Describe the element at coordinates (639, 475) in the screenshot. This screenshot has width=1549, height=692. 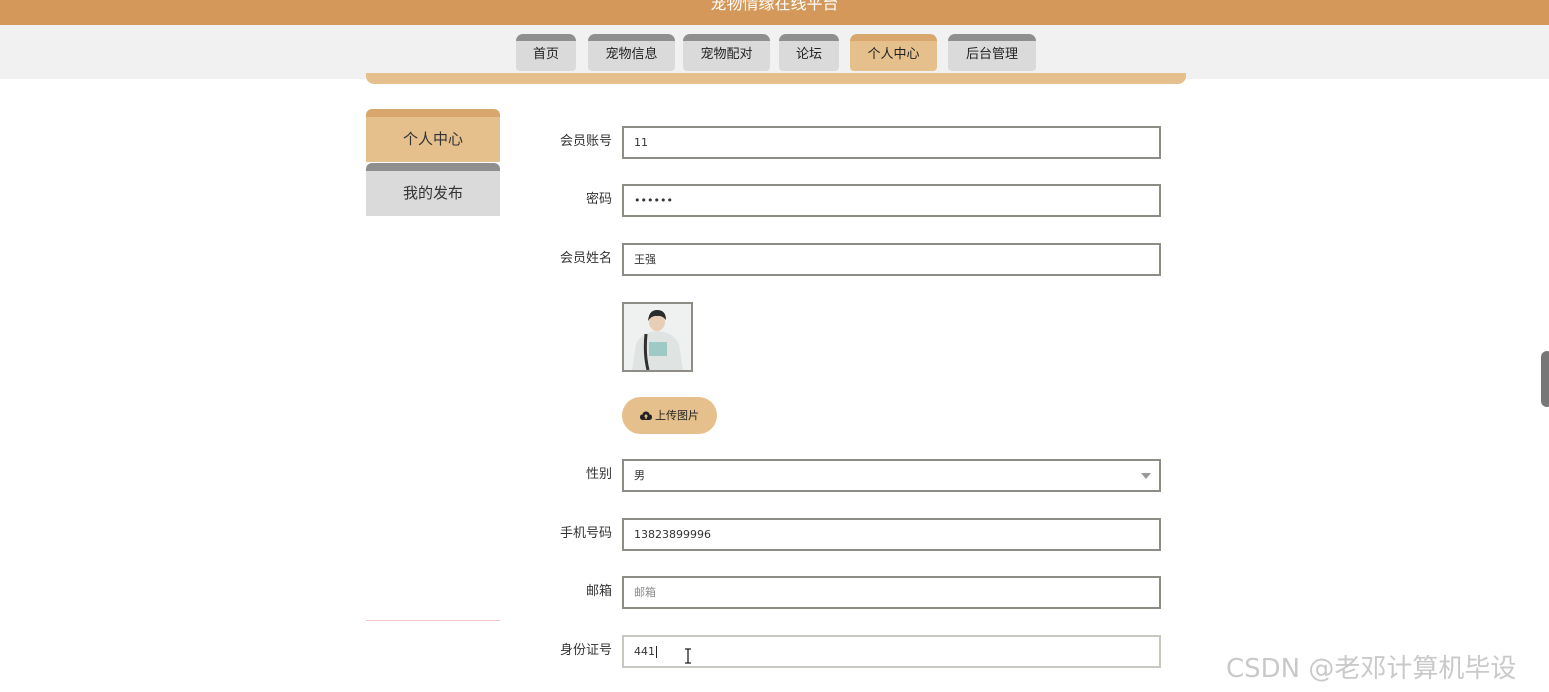
I see `gender-value: 男` at that location.